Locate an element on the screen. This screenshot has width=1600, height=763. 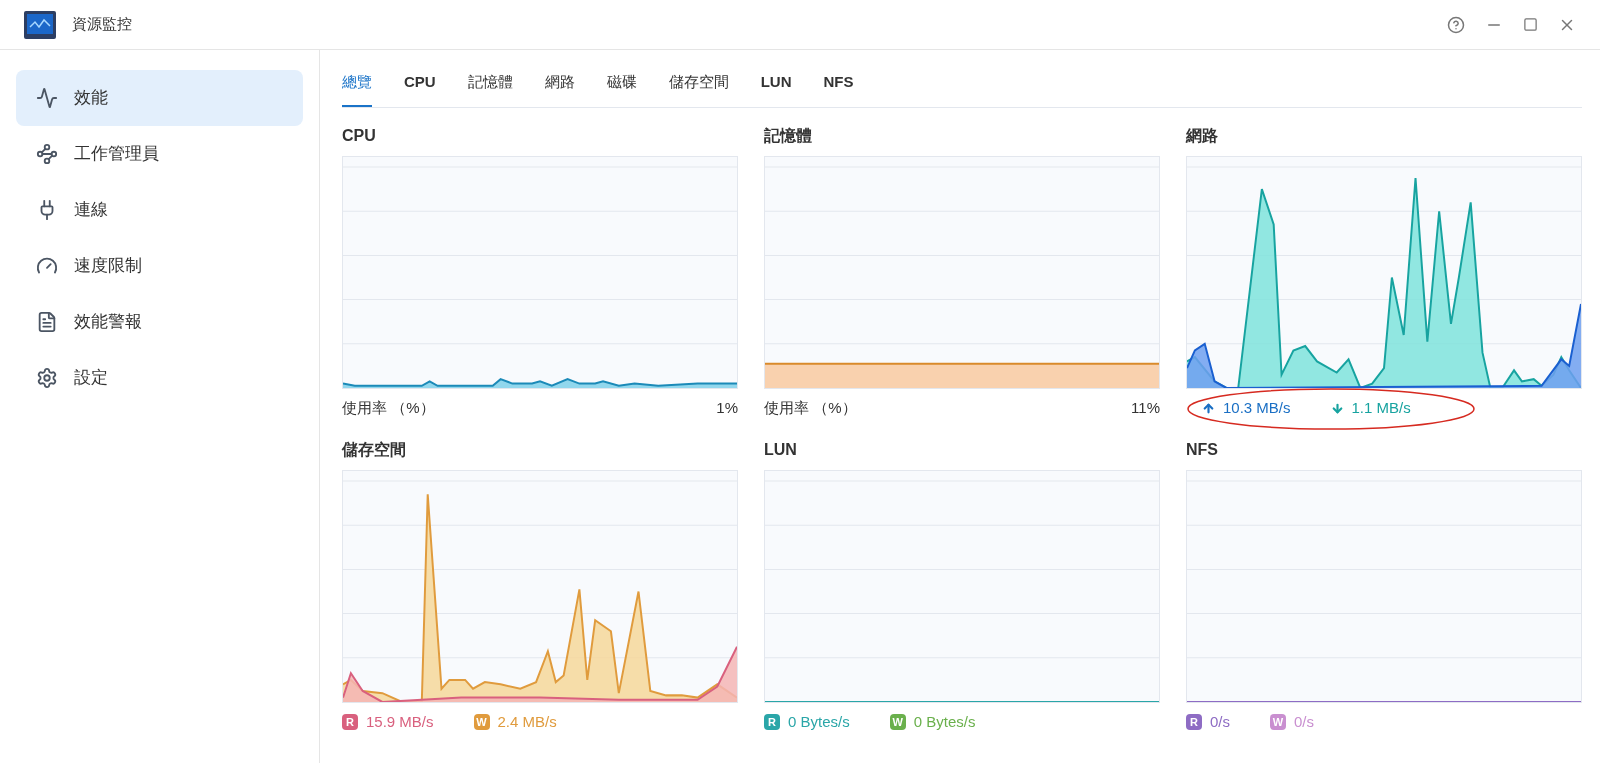
nodes-icon is located at coordinates (47, 154).